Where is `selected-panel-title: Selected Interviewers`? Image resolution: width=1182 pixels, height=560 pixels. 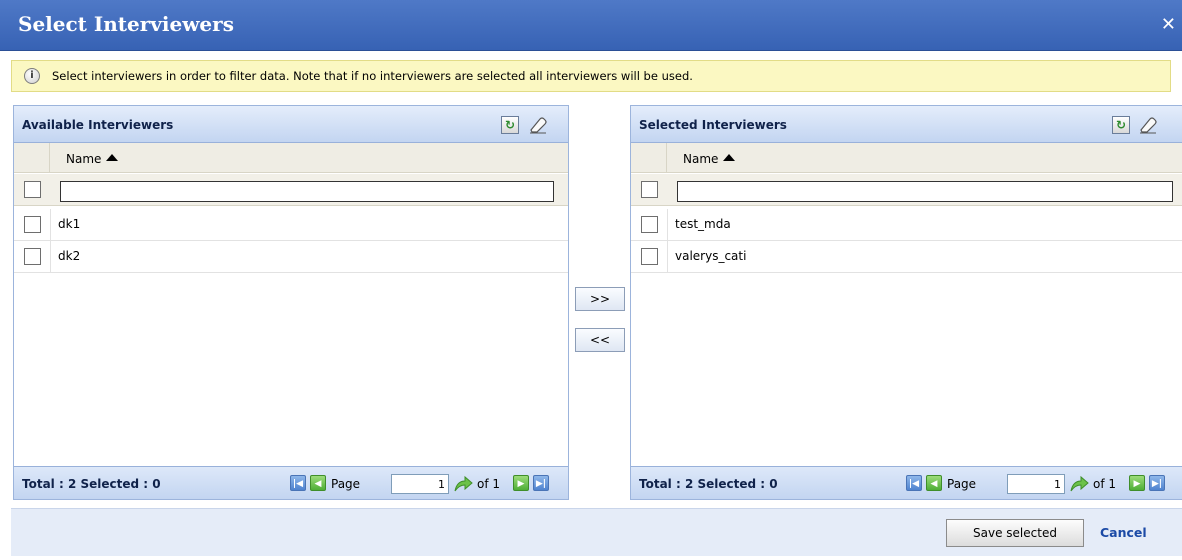
selected-panel-title: Selected Interviewers is located at coordinates (713, 125).